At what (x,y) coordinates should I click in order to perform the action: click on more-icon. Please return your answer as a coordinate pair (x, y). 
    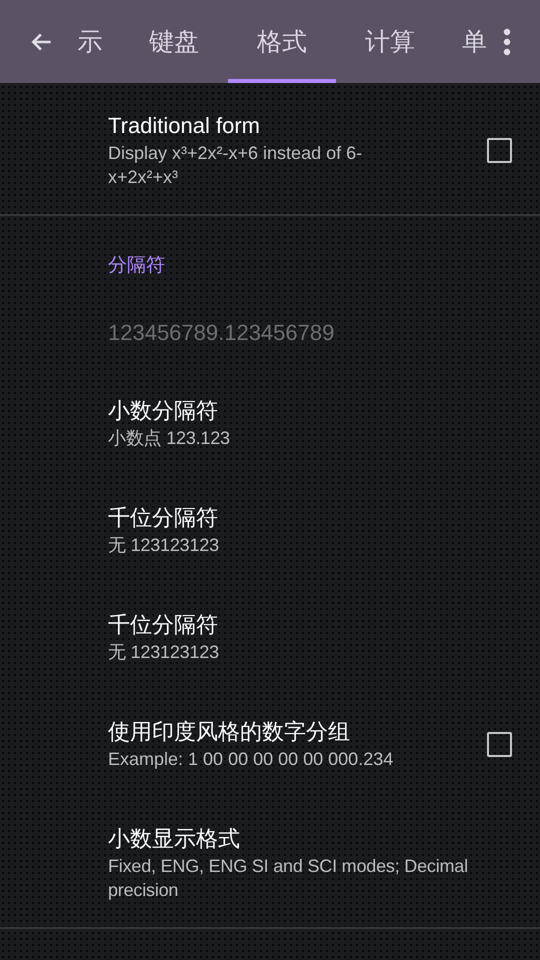
    Looking at the image, I should click on (507, 42).